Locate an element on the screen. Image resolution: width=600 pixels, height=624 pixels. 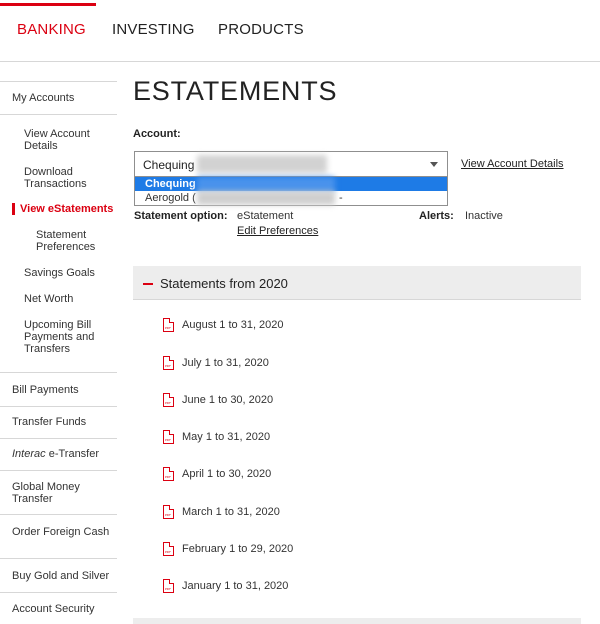
statement-label: May 1 to 31, 2020 is located at coordinates (226, 437).